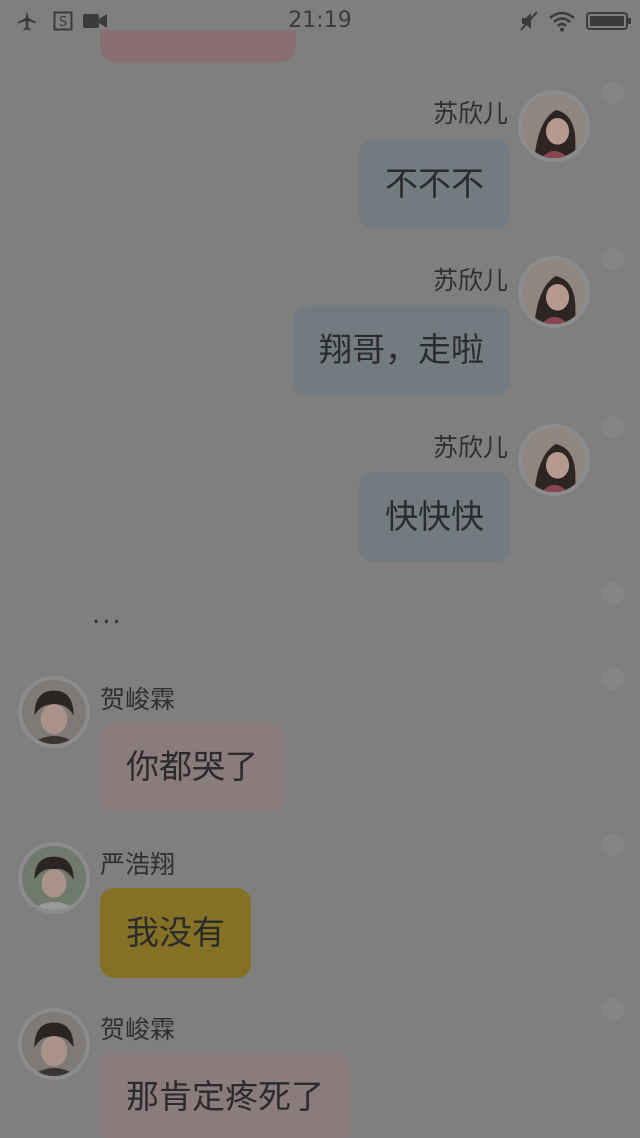  What do you see at coordinates (175, 933) in the screenshot?
I see `message-bubble: 我没有` at bounding box center [175, 933].